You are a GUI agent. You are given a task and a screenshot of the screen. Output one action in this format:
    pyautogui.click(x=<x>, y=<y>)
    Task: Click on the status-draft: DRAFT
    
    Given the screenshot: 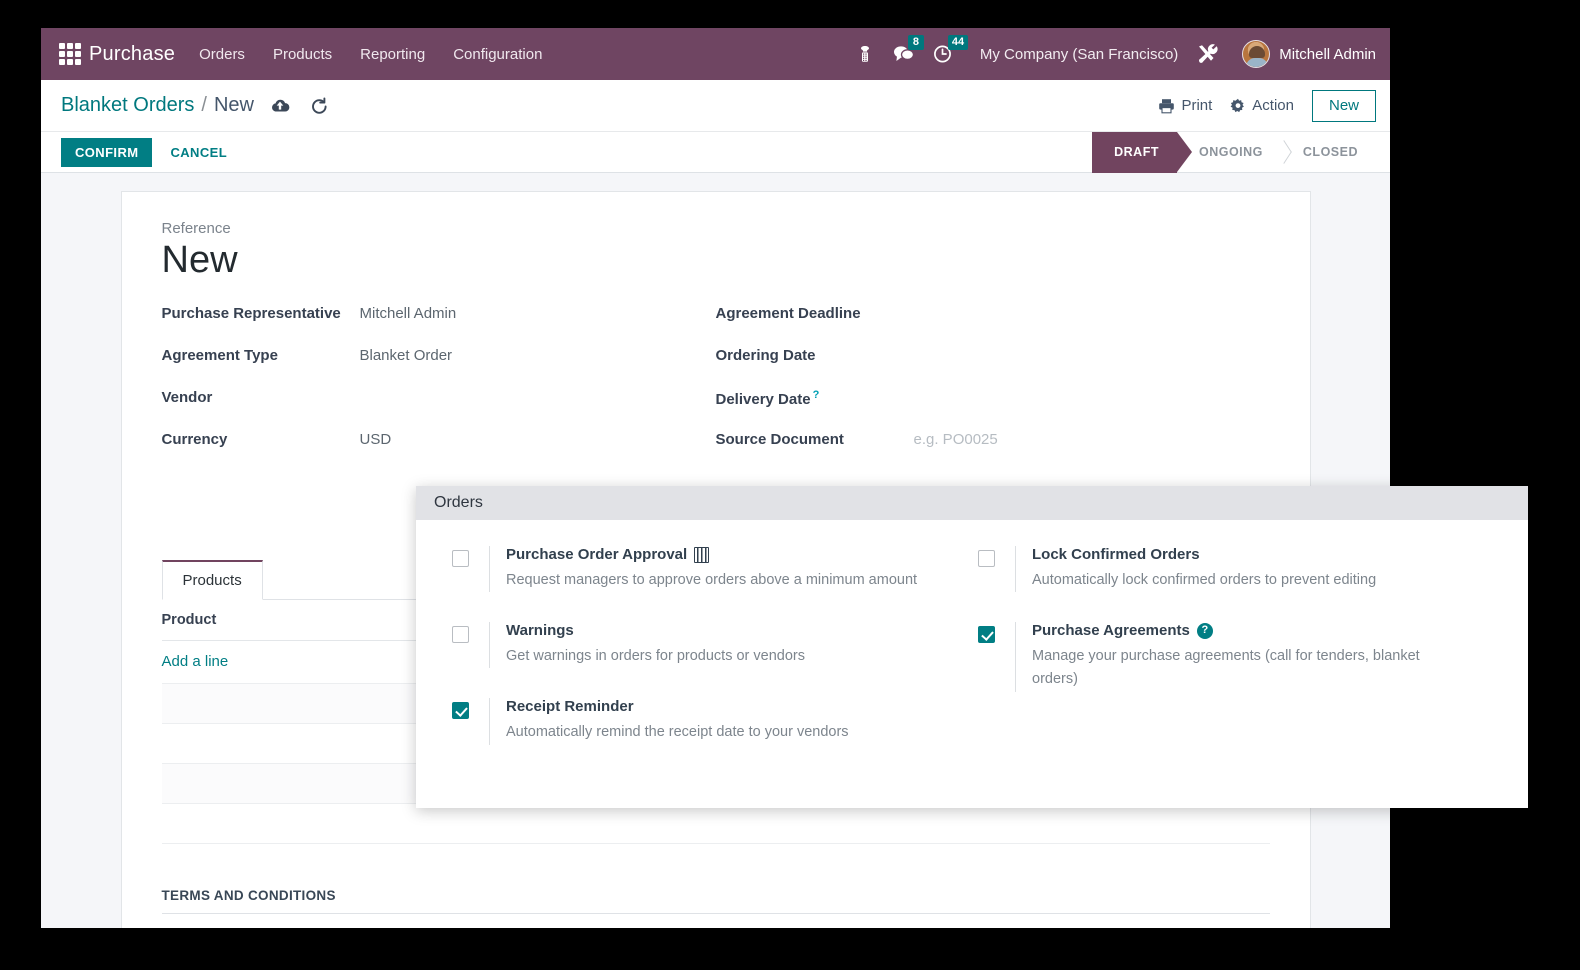 What is the action you would take?
    pyautogui.click(x=1142, y=152)
    